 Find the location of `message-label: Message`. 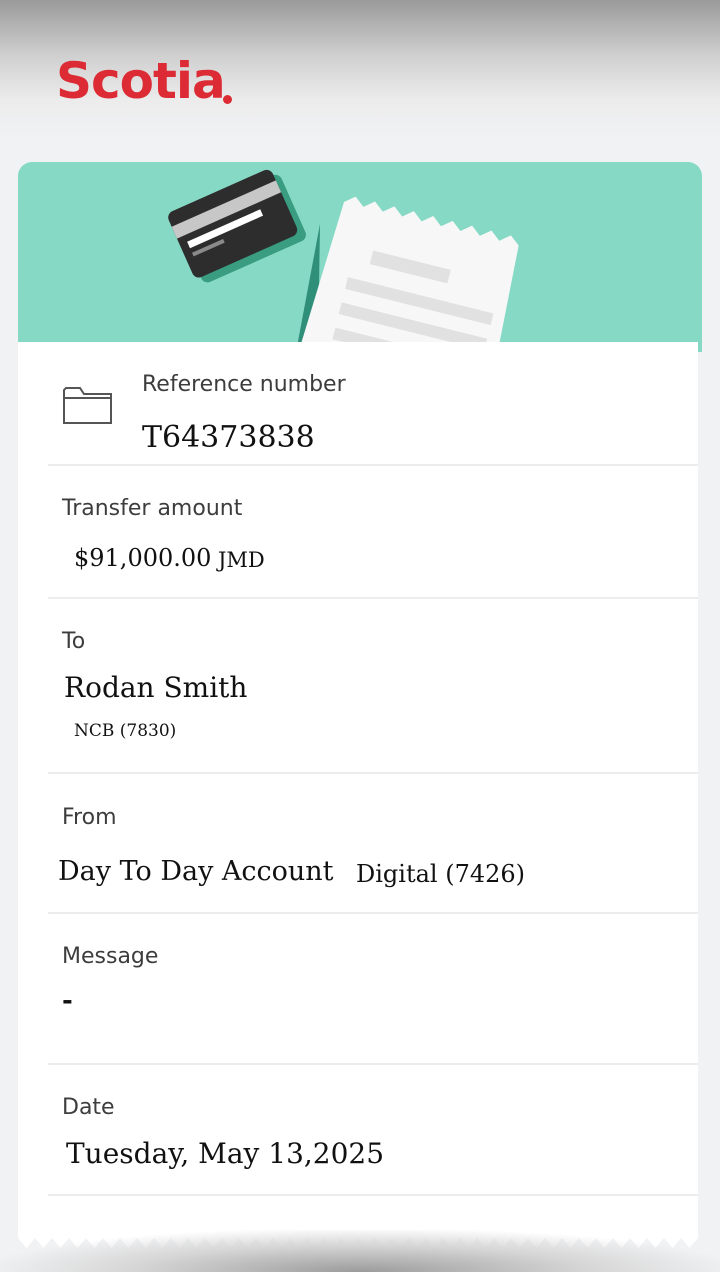

message-label: Message is located at coordinates (110, 956).